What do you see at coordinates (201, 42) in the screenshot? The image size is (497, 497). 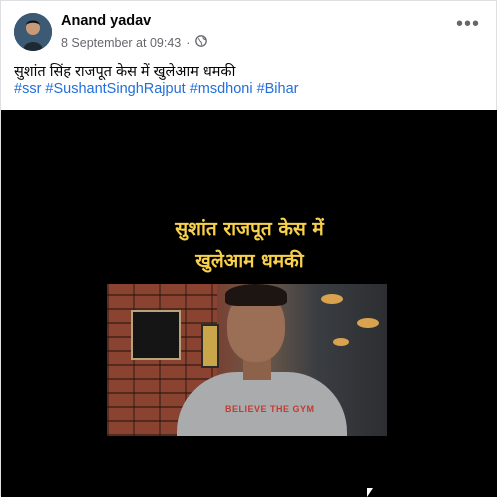 I see `globe-icon` at bounding box center [201, 42].